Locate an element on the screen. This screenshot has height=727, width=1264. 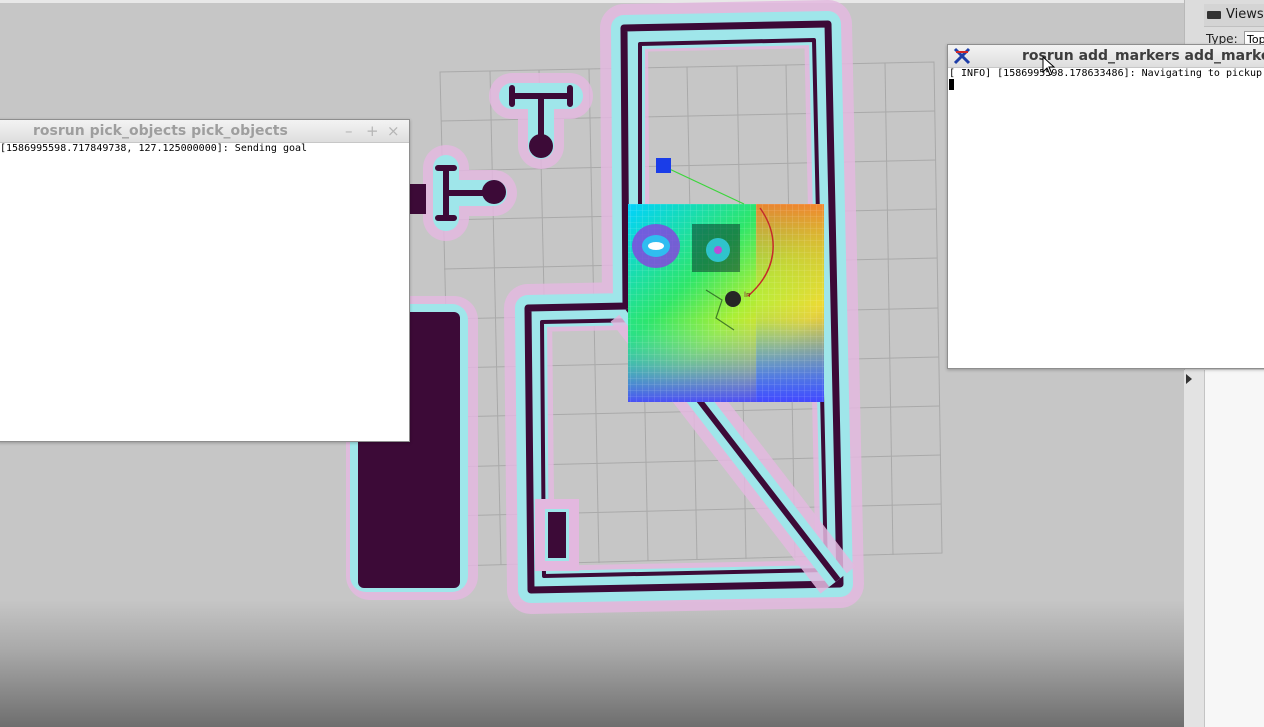
mouse-pointer-icon is located at coordinates (1049, 66).